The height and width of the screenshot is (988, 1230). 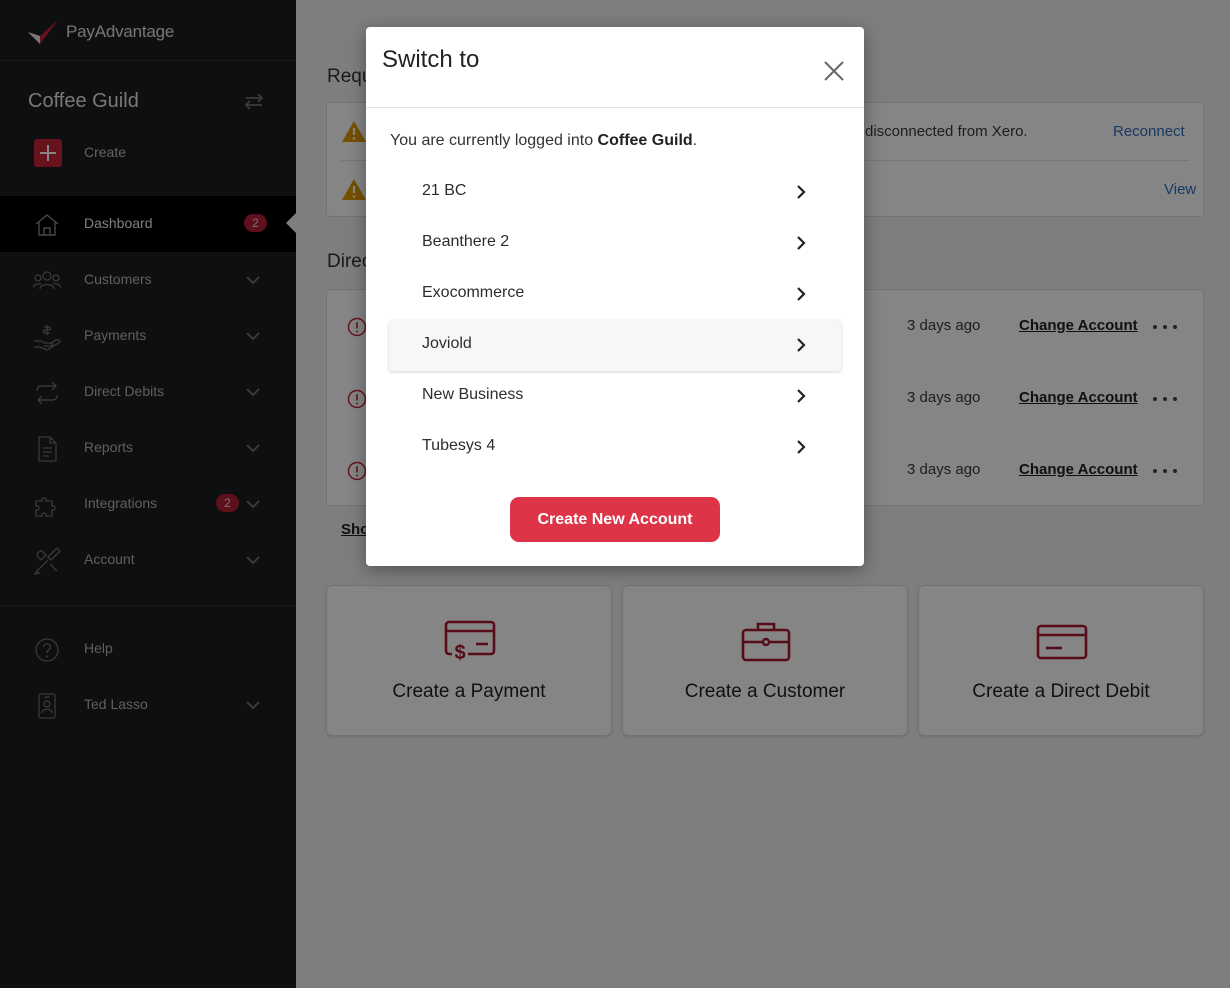 I want to click on modal-divider, so click(x=615, y=107).